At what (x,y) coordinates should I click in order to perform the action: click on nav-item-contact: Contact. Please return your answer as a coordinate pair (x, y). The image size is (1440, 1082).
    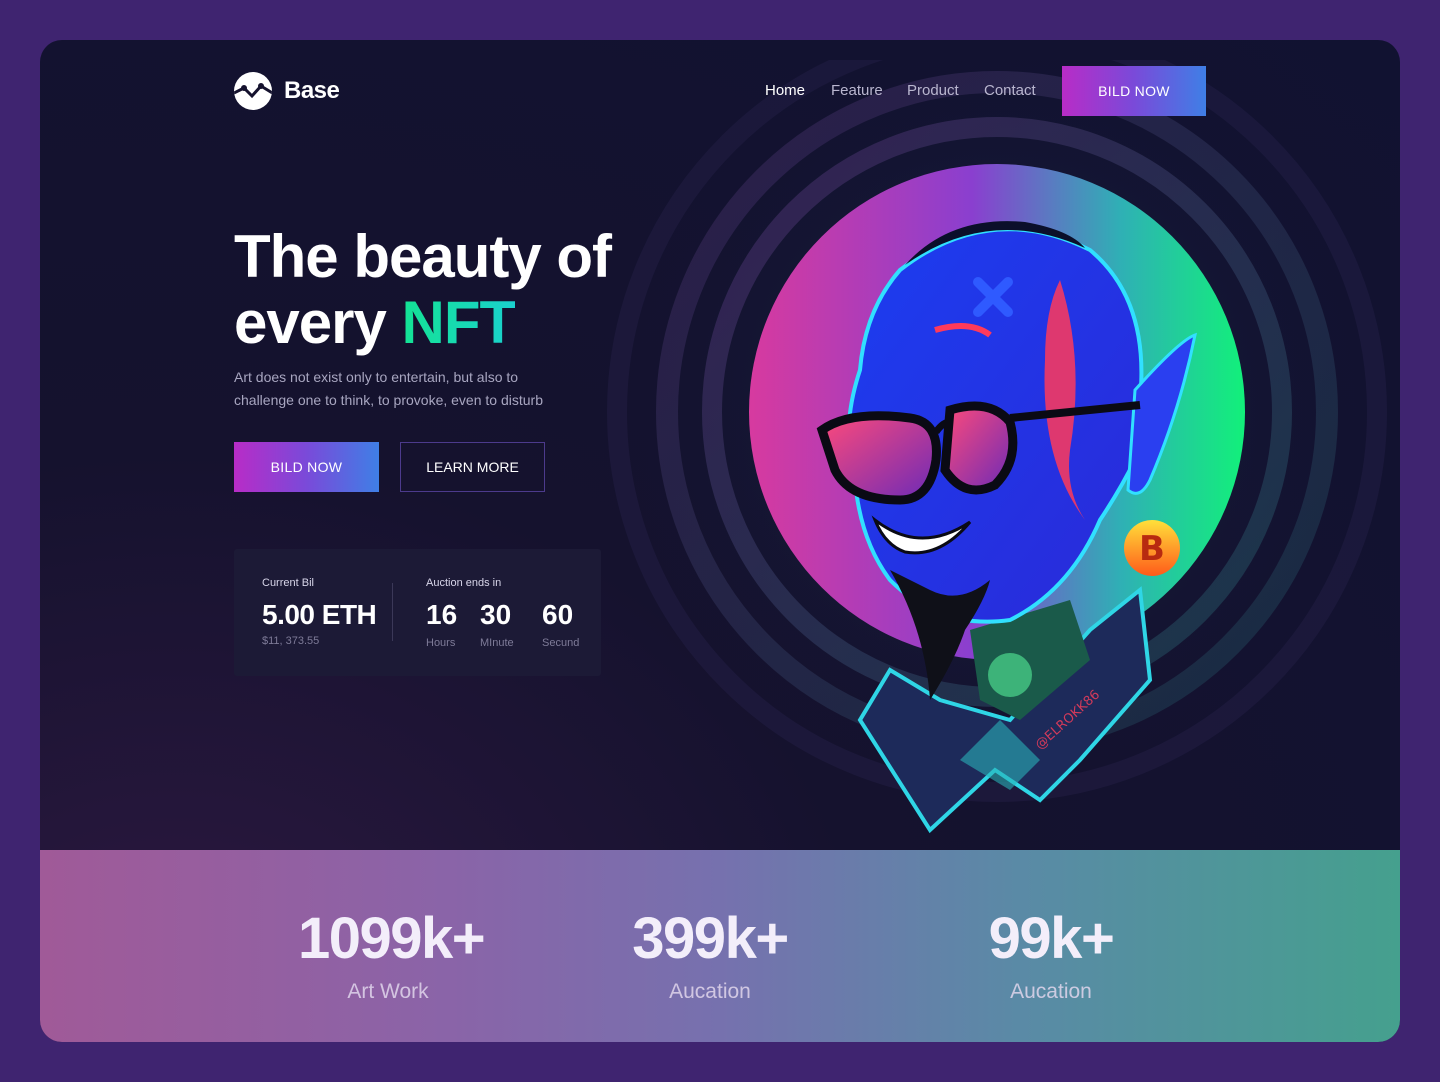
    Looking at the image, I should click on (1014, 90).